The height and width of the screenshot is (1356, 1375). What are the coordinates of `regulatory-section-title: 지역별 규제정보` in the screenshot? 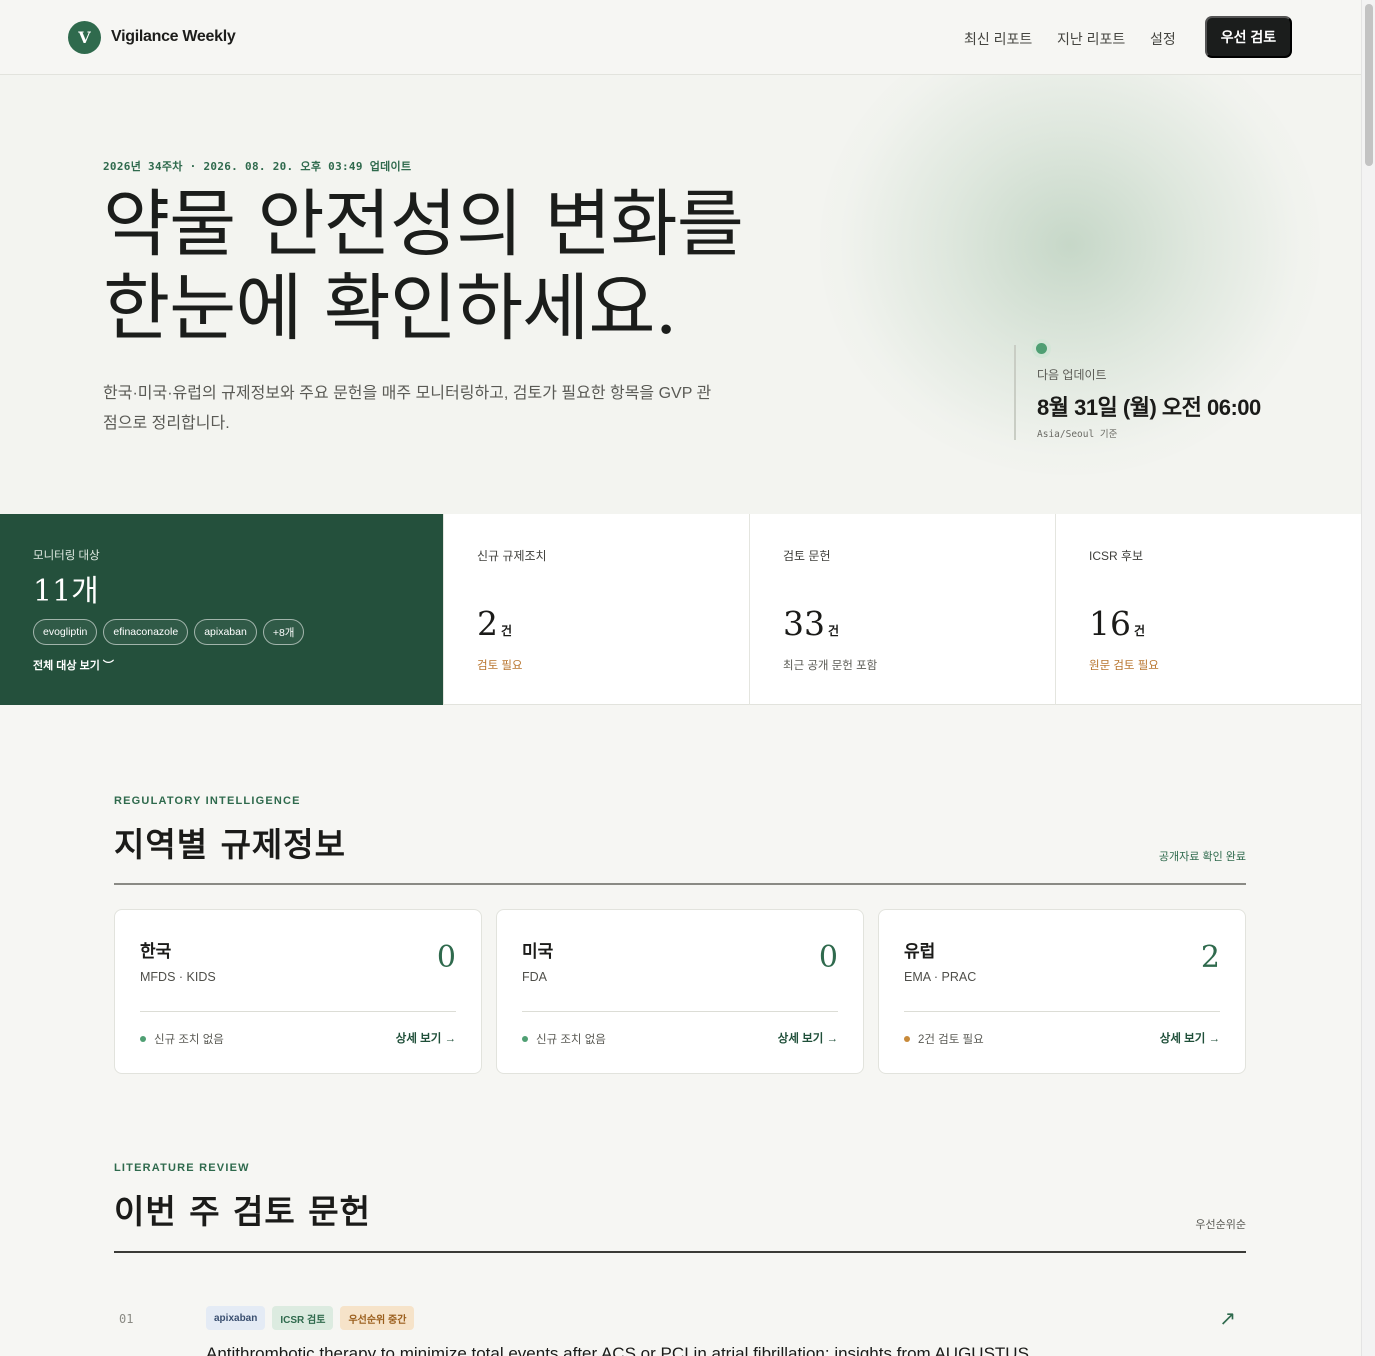 It's located at (230, 844).